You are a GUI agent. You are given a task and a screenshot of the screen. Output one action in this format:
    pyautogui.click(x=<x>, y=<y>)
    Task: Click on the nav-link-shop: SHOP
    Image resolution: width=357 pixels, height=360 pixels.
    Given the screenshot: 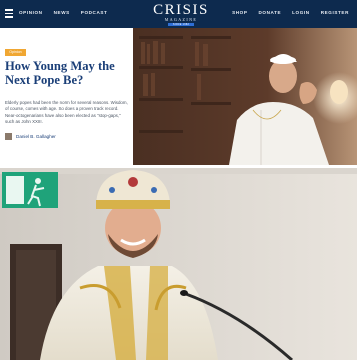 What is the action you would take?
    pyautogui.click(x=239, y=12)
    